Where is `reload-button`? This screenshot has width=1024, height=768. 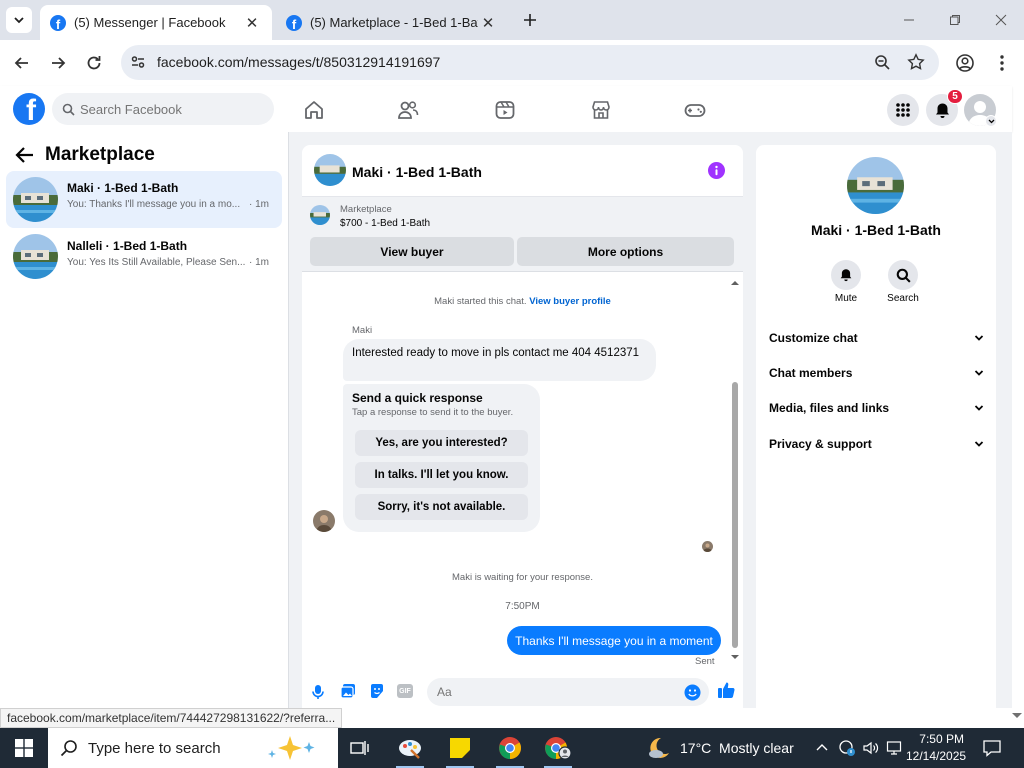 reload-button is located at coordinates (94, 63).